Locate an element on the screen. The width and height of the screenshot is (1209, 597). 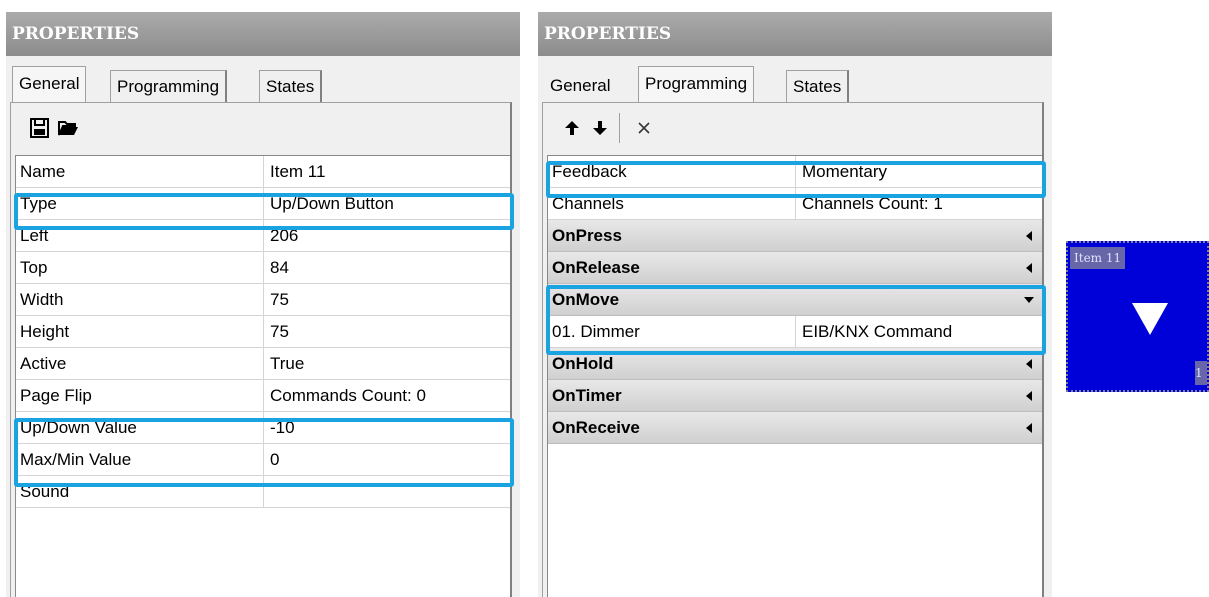
property-row-active: Active True is located at coordinates (263, 364).